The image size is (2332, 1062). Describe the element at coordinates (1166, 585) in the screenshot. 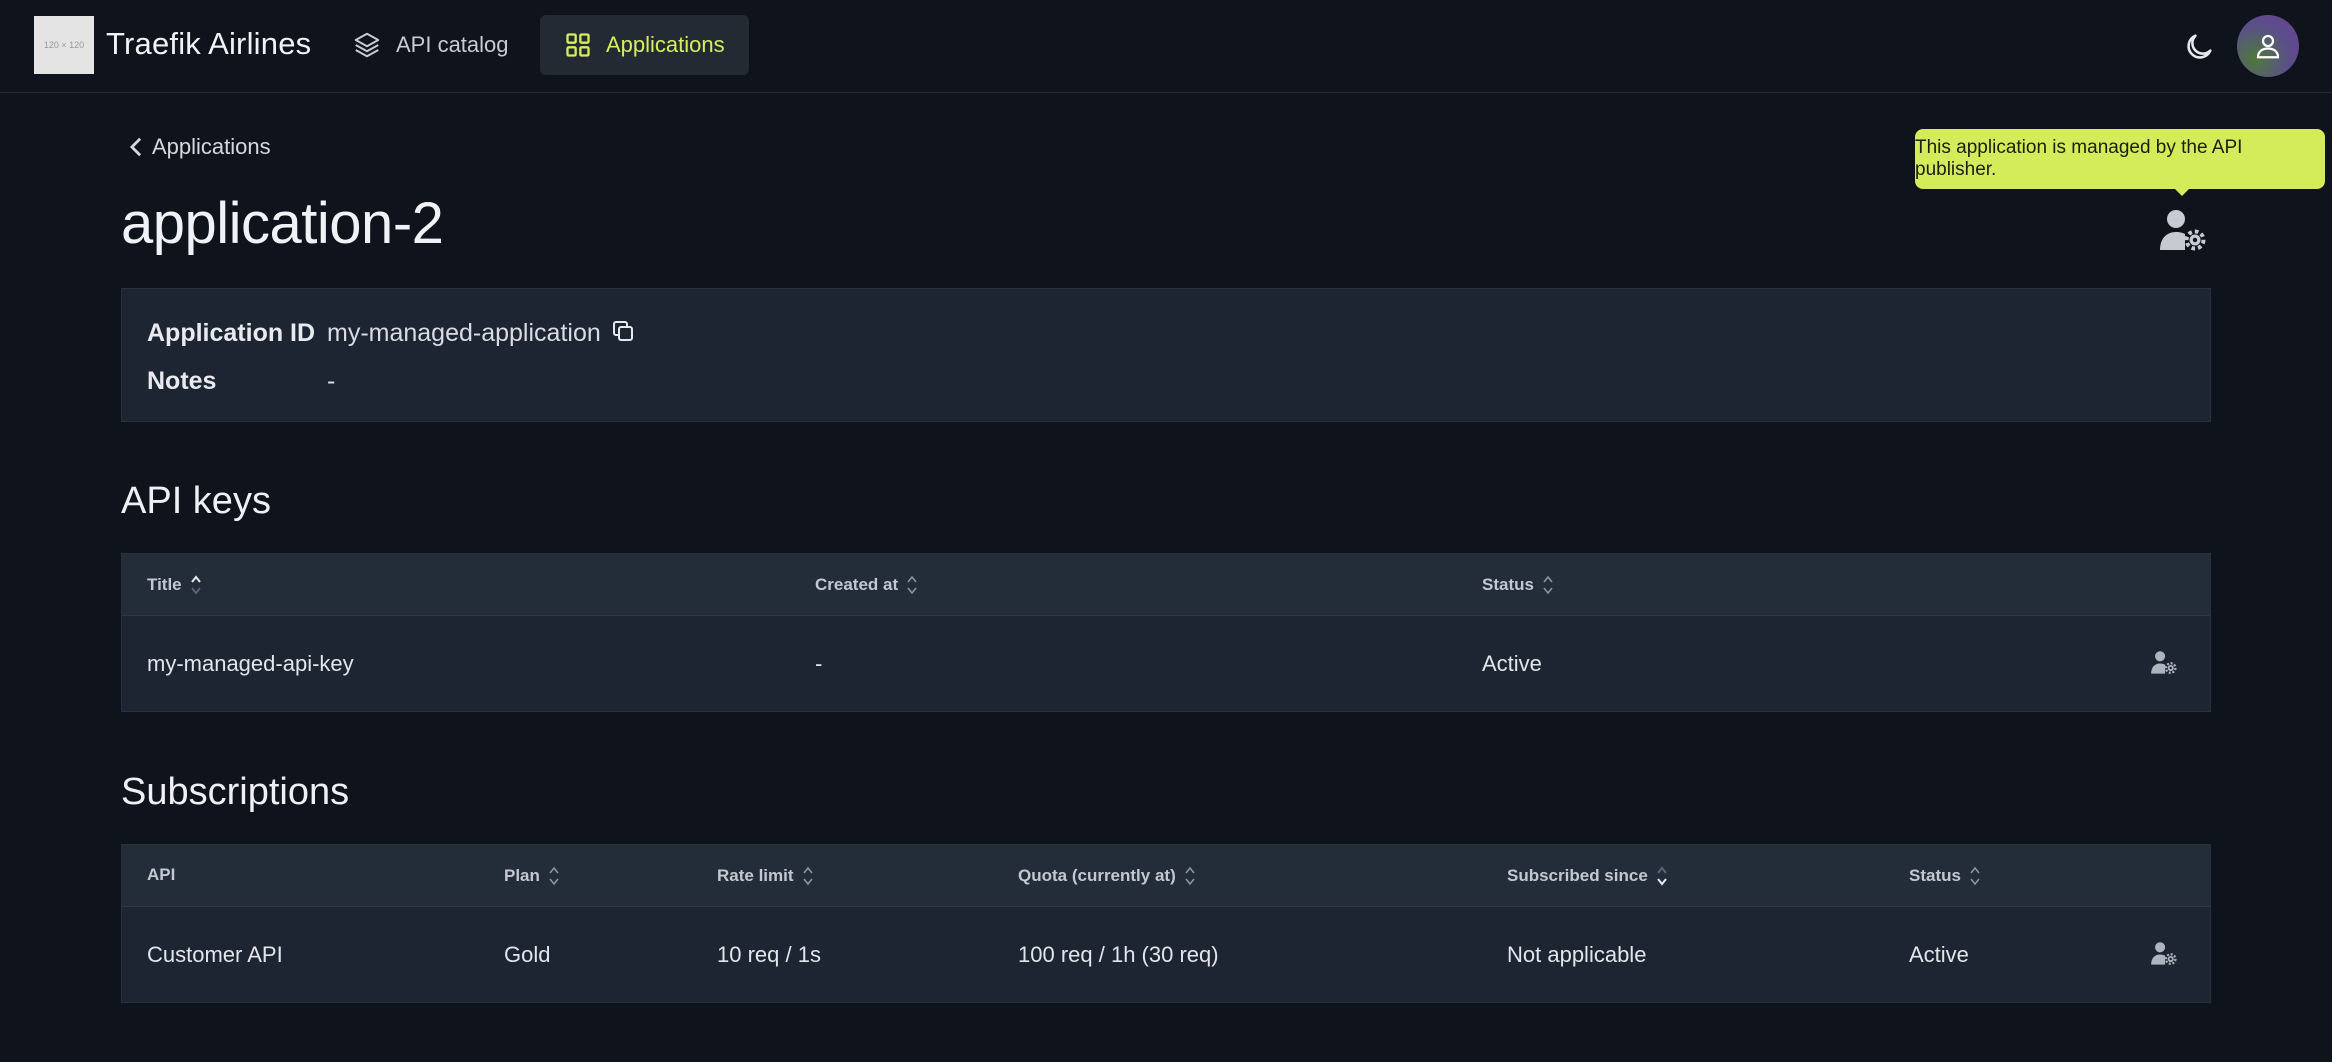

I see `table-header: Title Created at Status` at that location.